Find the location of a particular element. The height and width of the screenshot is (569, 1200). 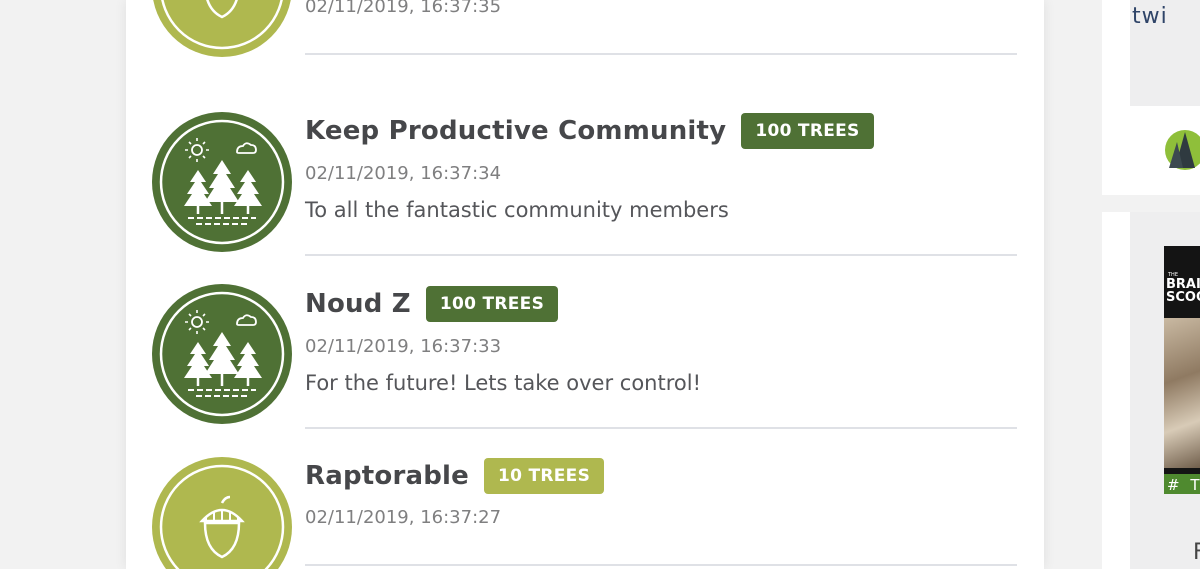

team-trees-logo is located at coordinates (1181, 150).